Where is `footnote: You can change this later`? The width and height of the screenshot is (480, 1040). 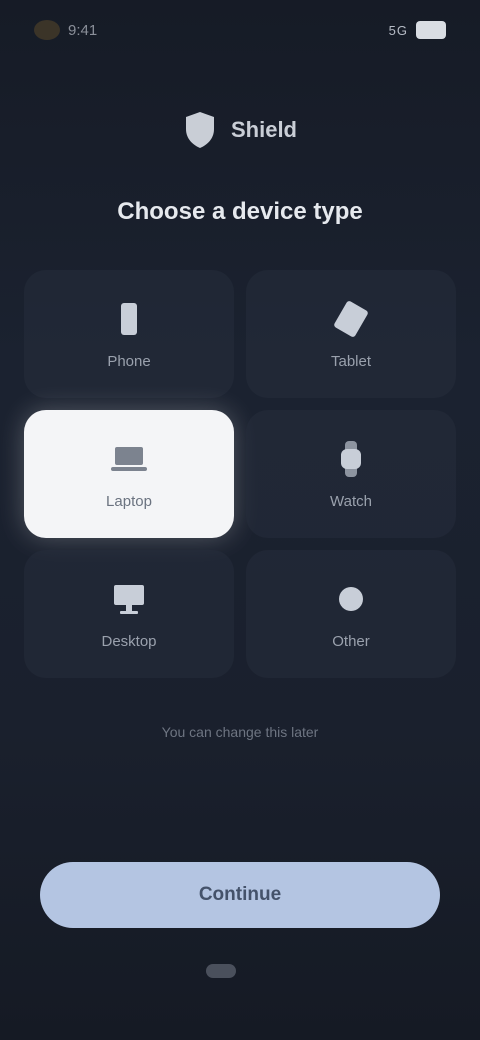
footnote: You can change this later is located at coordinates (240, 732).